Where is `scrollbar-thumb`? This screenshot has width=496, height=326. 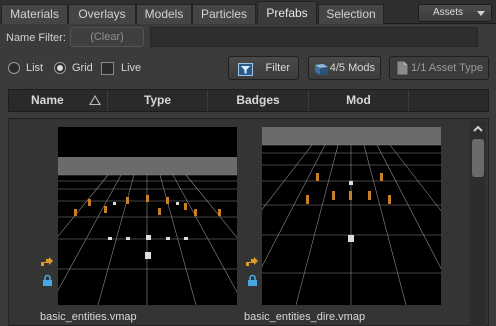
scrollbar-thumb is located at coordinates (478, 158).